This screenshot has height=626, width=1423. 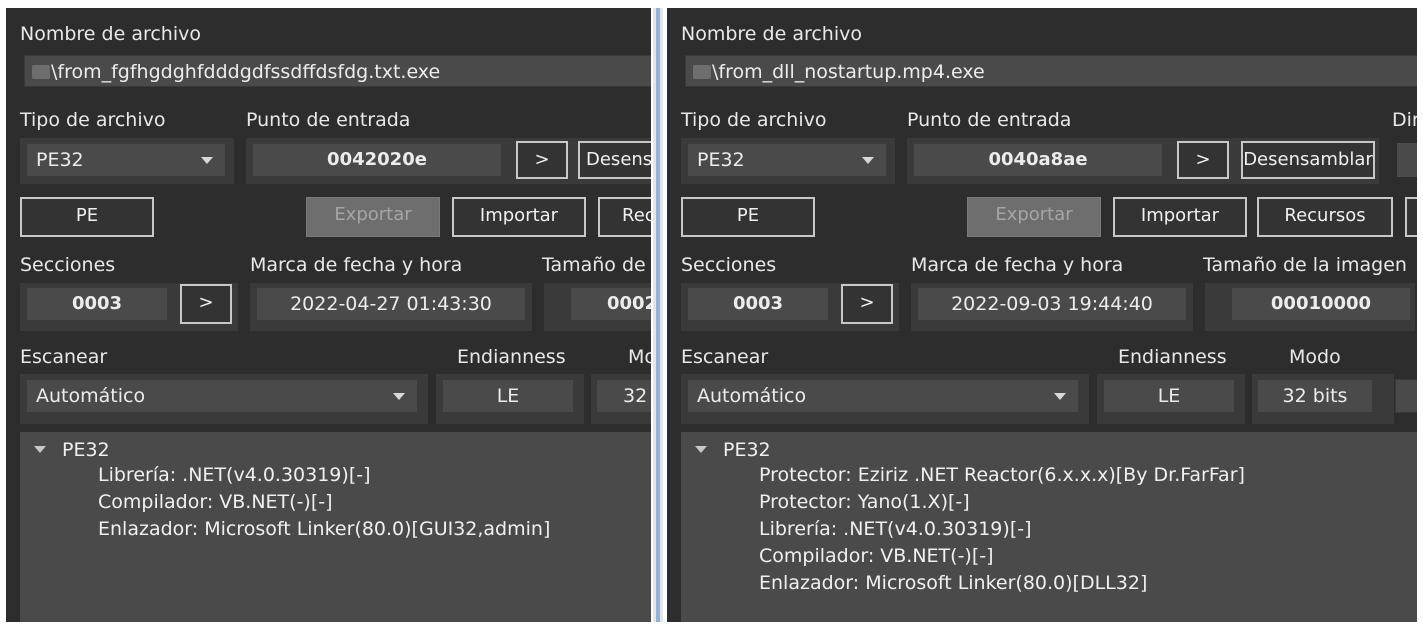 I want to click on image-size-field: 00010000, so click(x=1321, y=304).